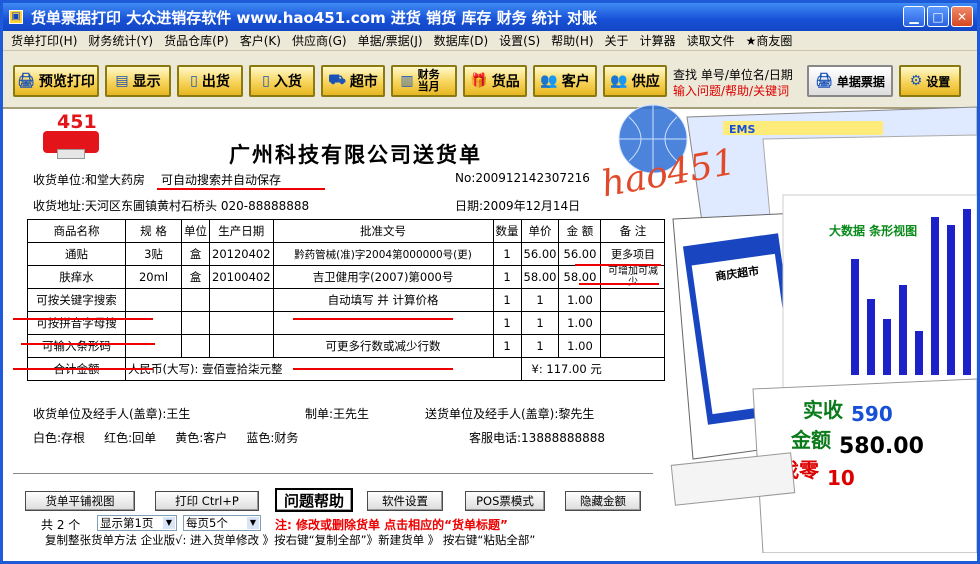  What do you see at coordinates (76, 300) in the screenshot?
I see `cell: 可按关键字搜索` at bounding box center [76, 300].